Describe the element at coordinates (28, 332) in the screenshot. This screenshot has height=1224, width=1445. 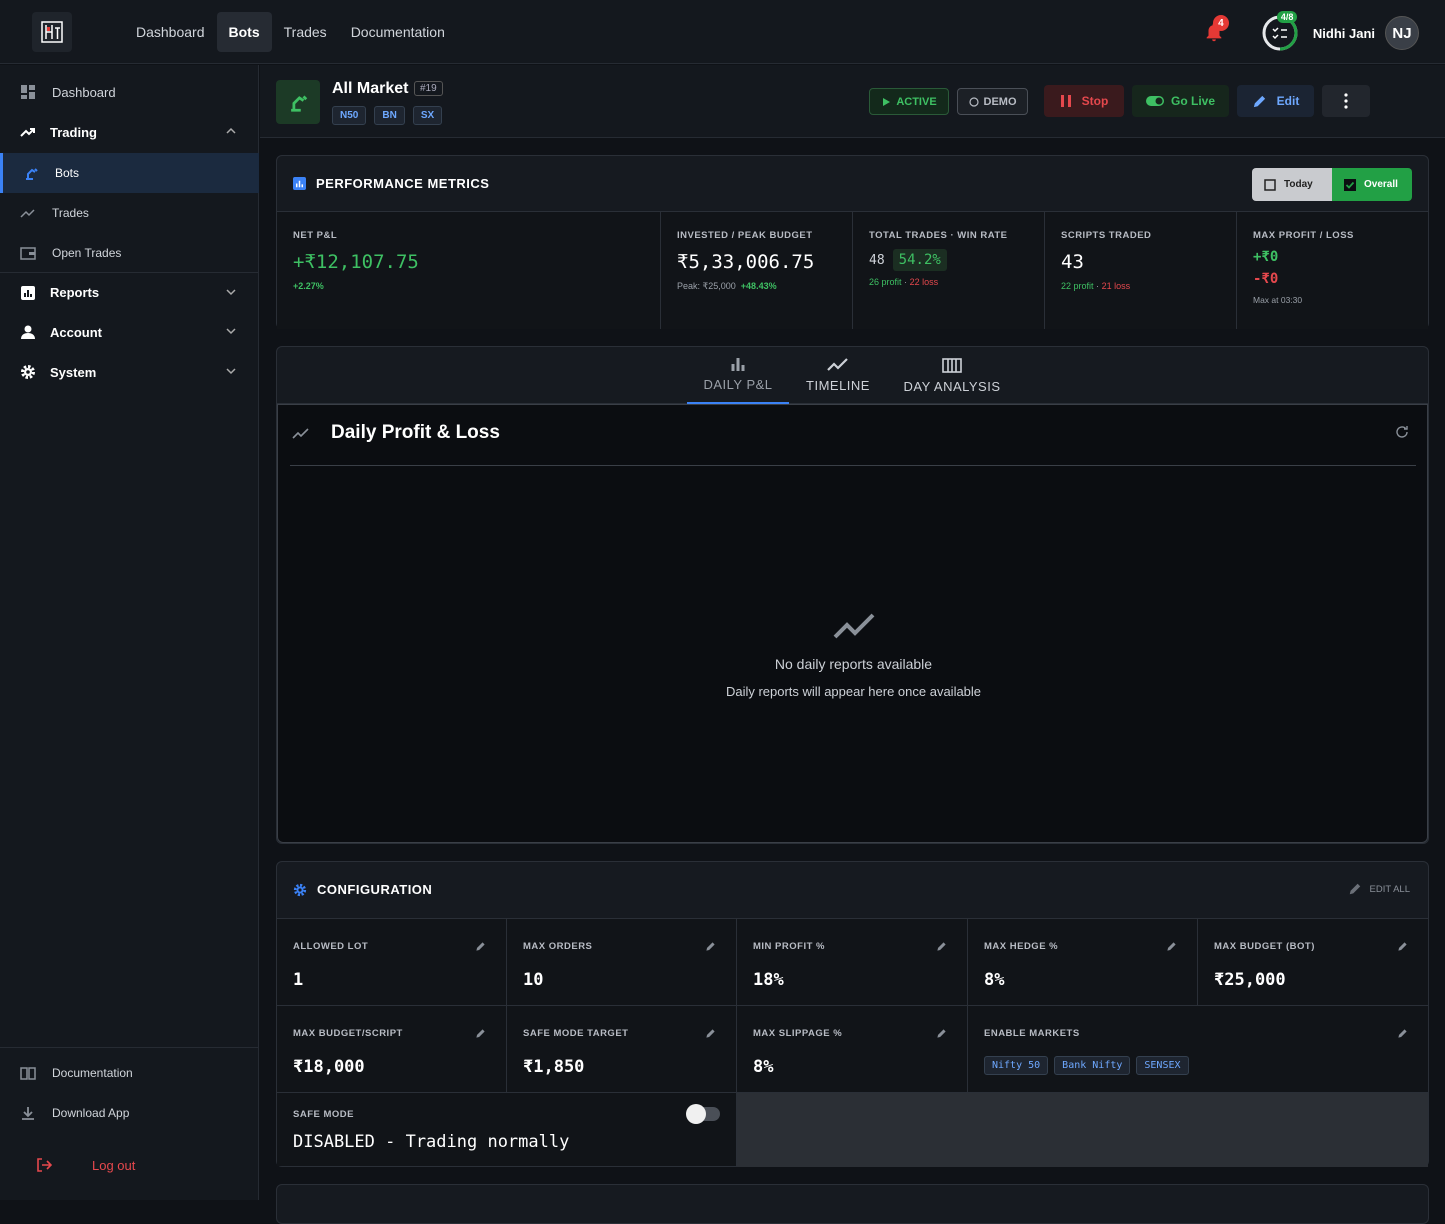
I see `user-icon` at that location.